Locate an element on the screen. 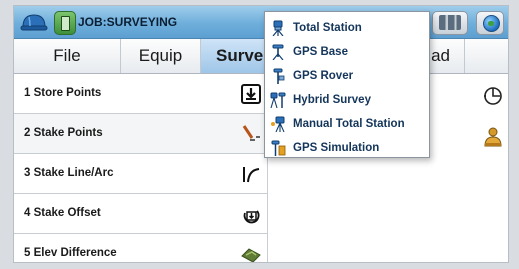 Image resolution: width=519 pixels, height=269 pixels. menu-item-gps-rover: GPS Rover is located at coordinates (347, 76).